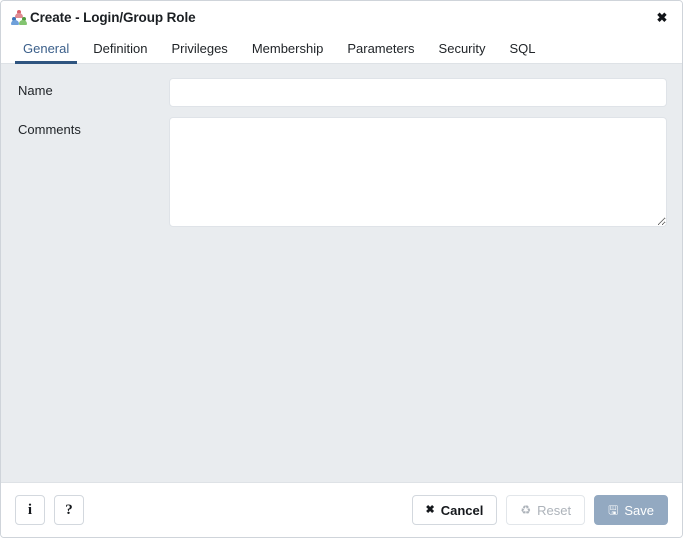 The image size is (683, 538). I want to click on tab-membership: Membership, so click(288, 48).